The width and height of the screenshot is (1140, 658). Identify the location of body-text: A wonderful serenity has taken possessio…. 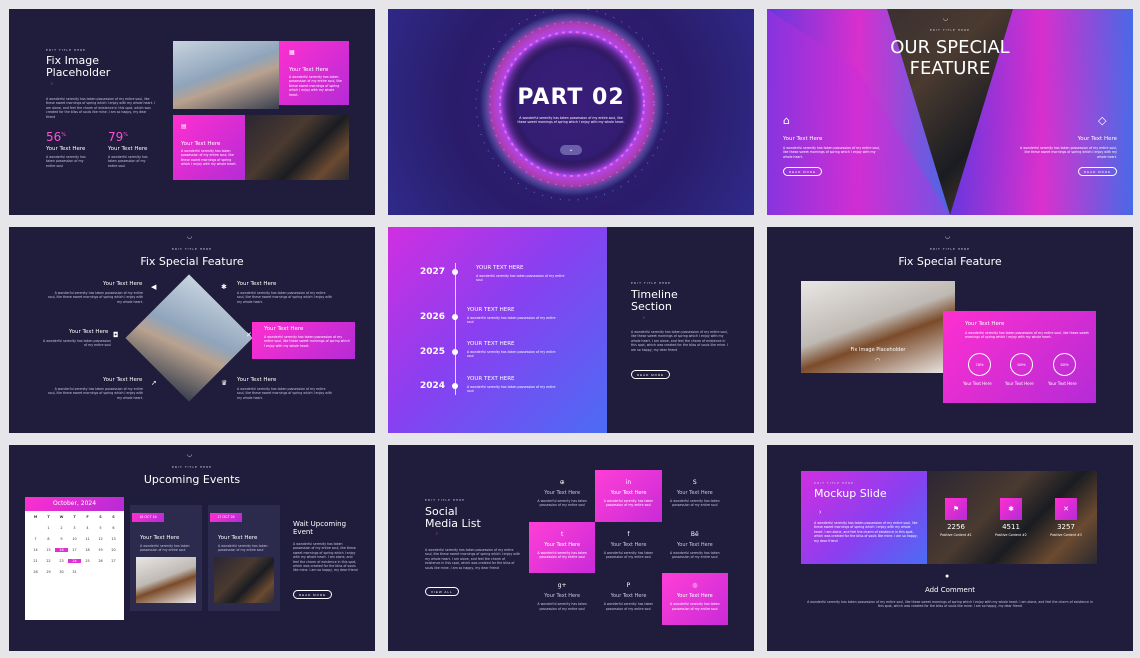
(866, 532).